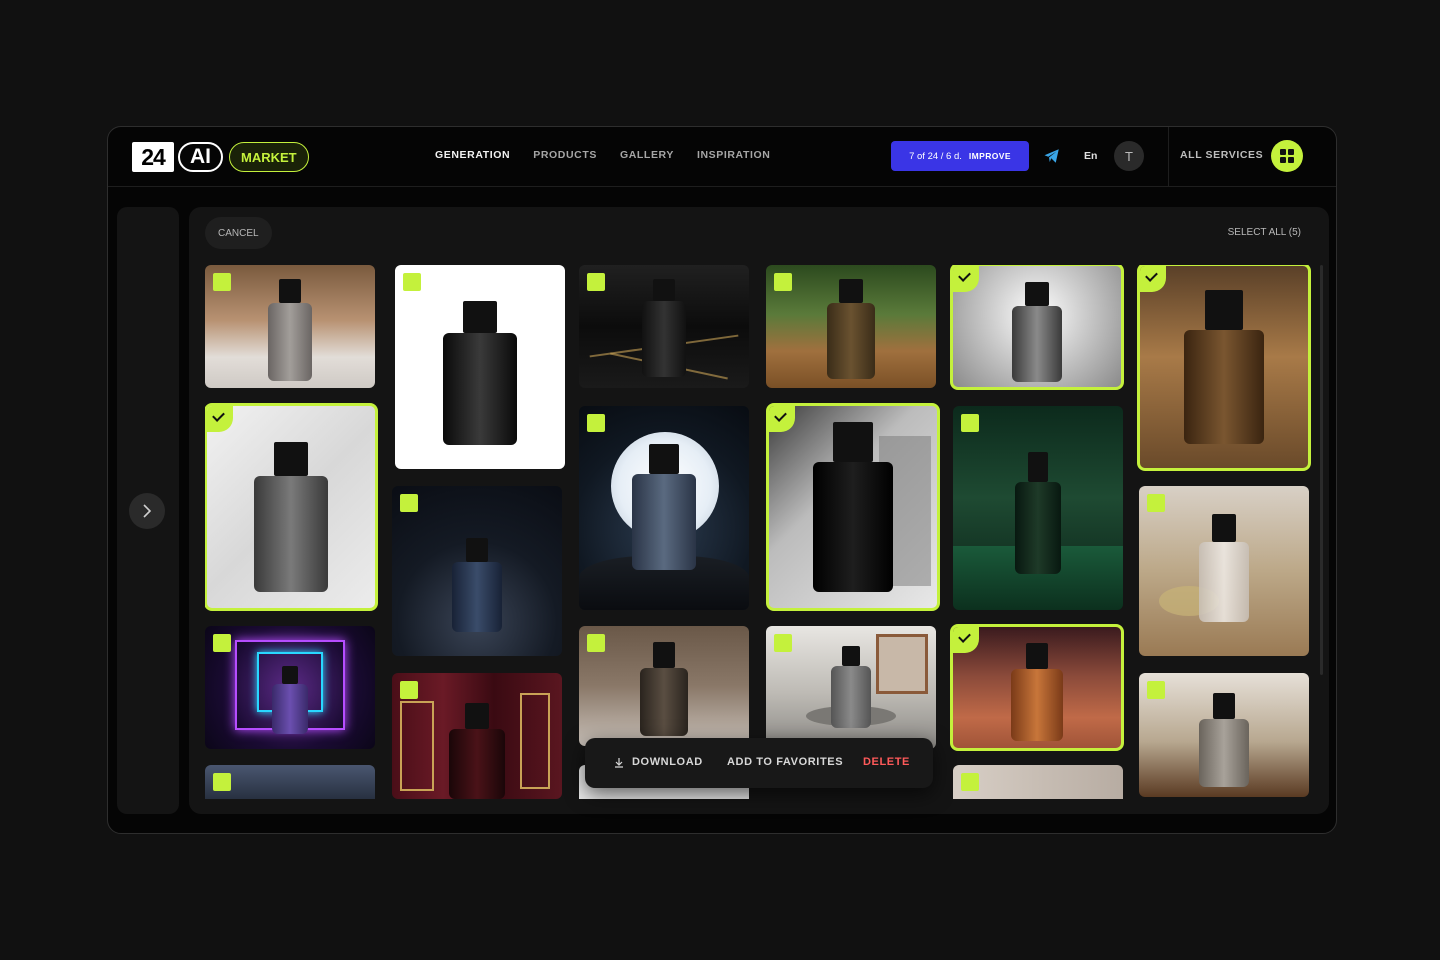 The width and height of the screenshot is (1440, 960). What do you see at coordinates (785, 762) in the screenshot?
I see `add-to-favorites-button: ADD TO FAVORITES` at bounding box center [785, 762].